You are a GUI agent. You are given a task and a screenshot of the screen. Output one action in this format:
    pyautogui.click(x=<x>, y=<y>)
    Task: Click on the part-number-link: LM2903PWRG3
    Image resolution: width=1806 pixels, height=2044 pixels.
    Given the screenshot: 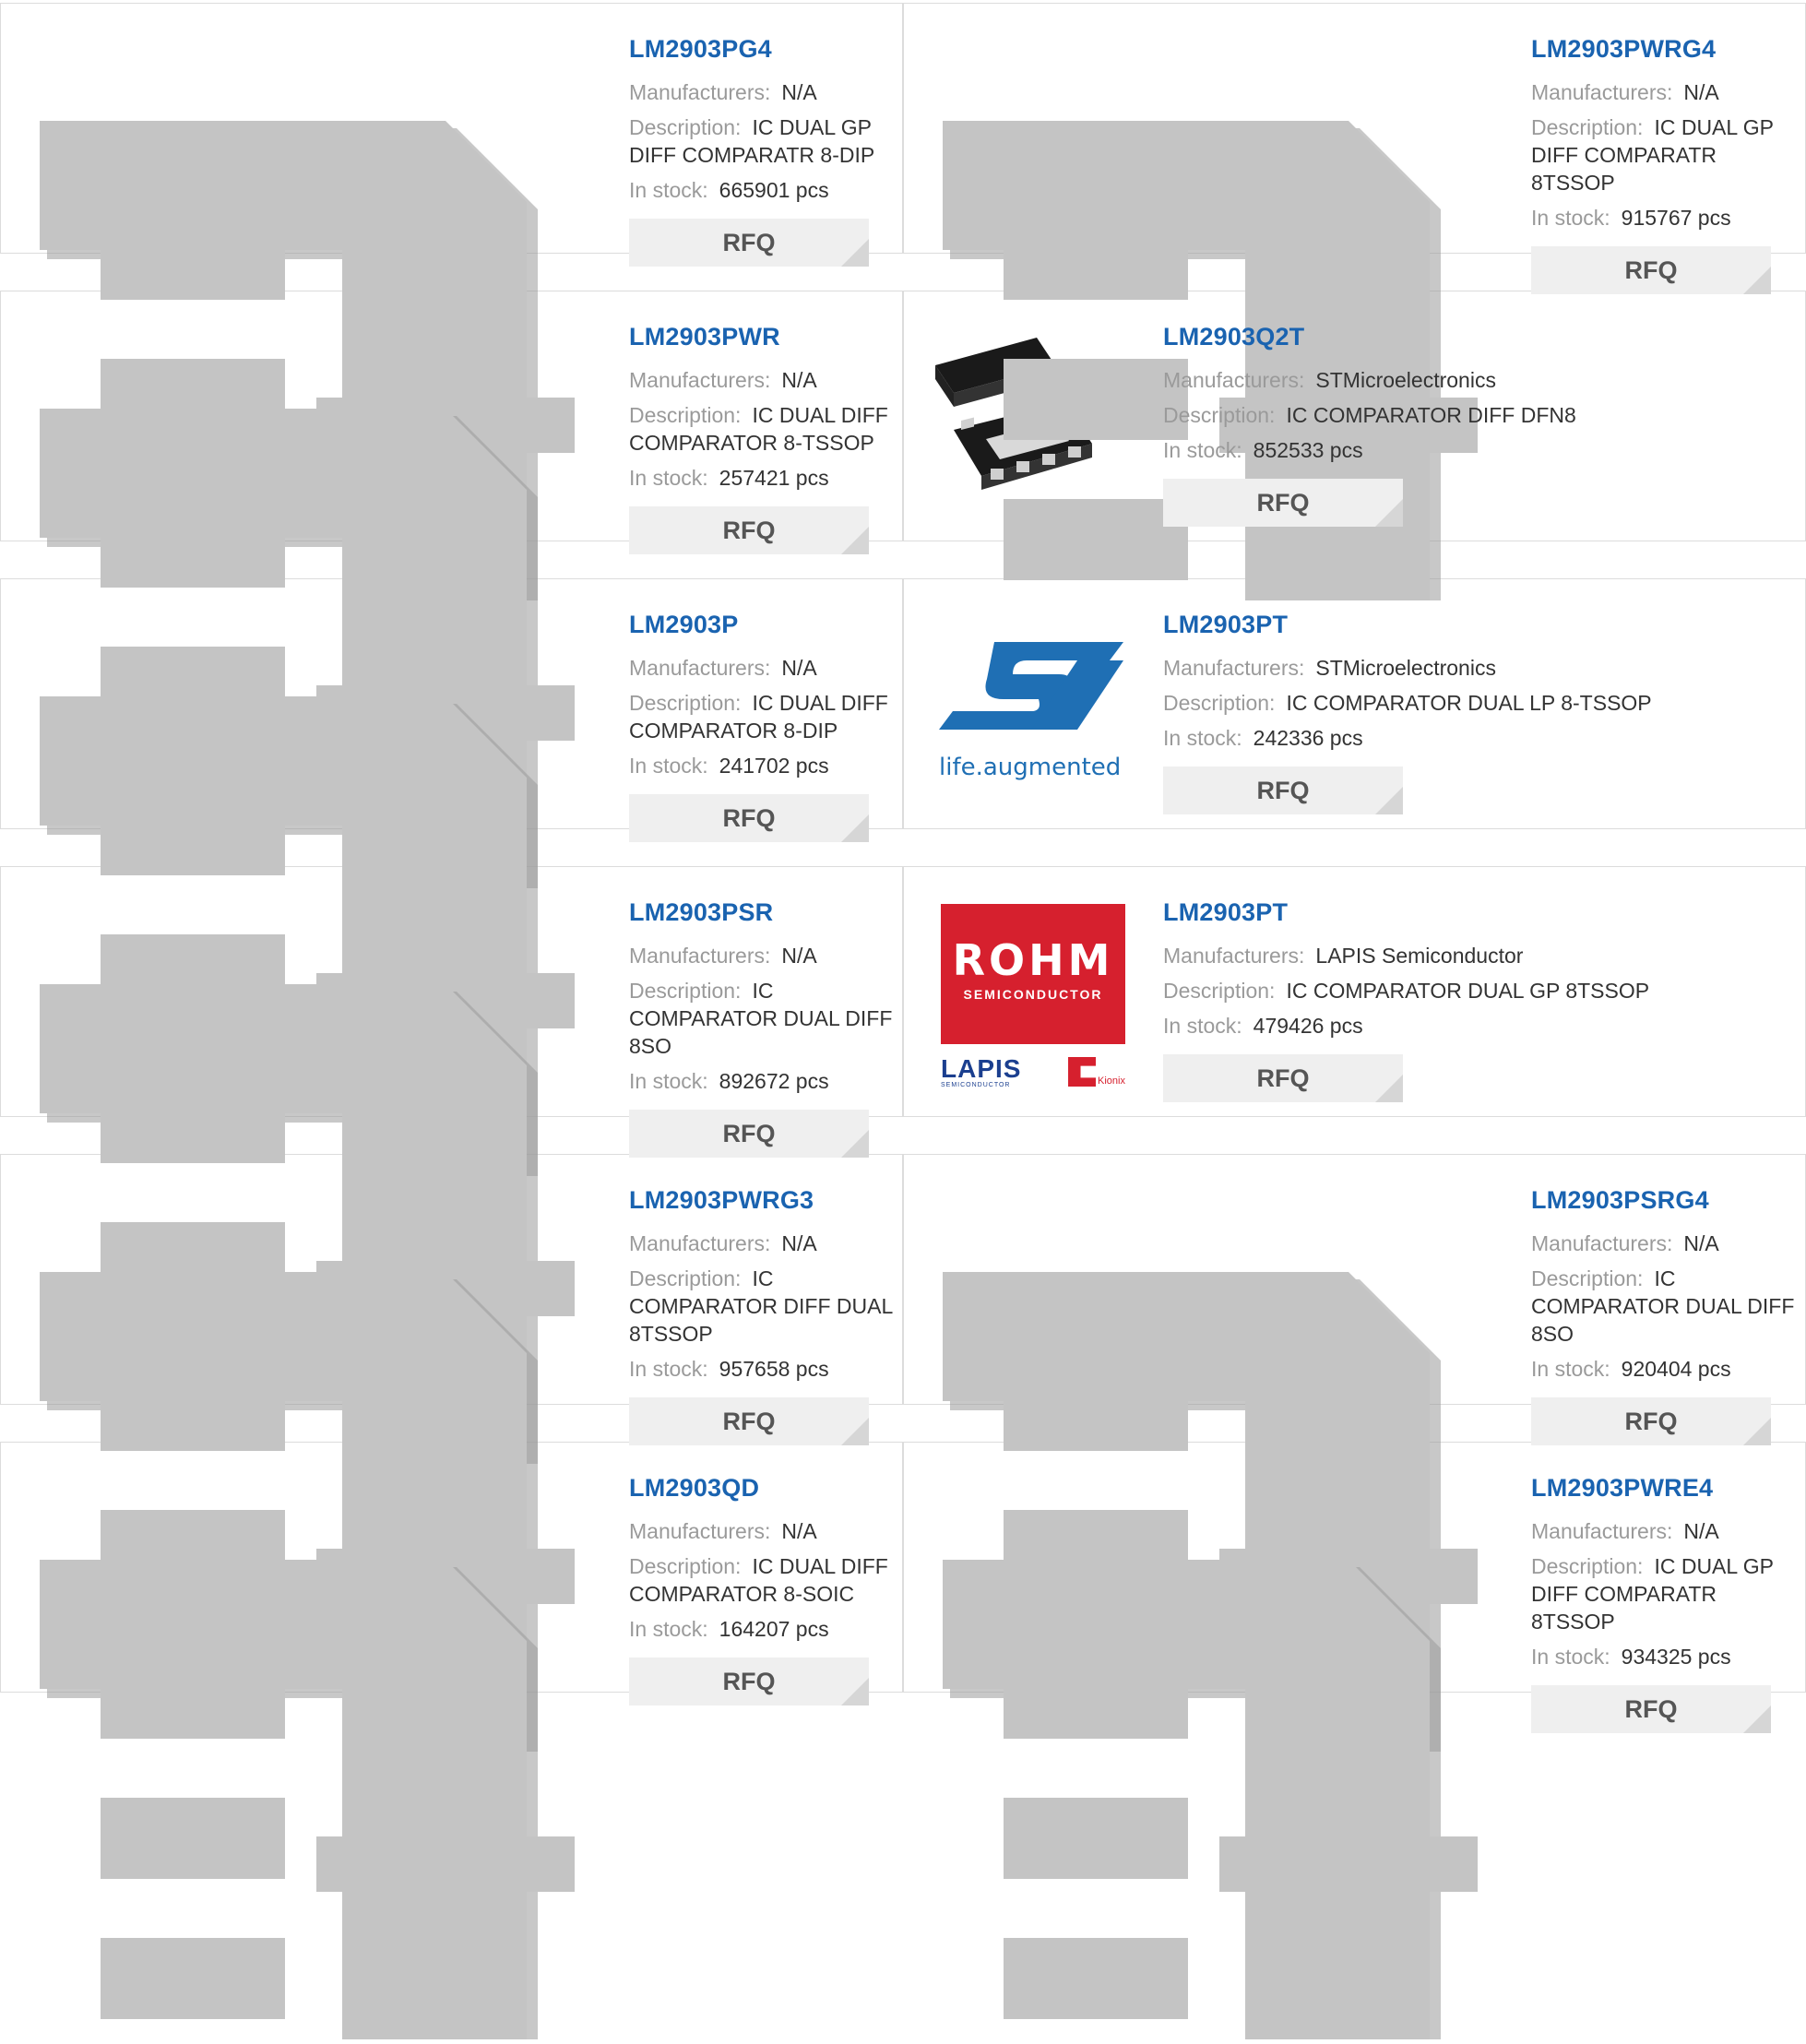 What is the action you would take?
    pyautogui.click(x=763, y=1201)
    